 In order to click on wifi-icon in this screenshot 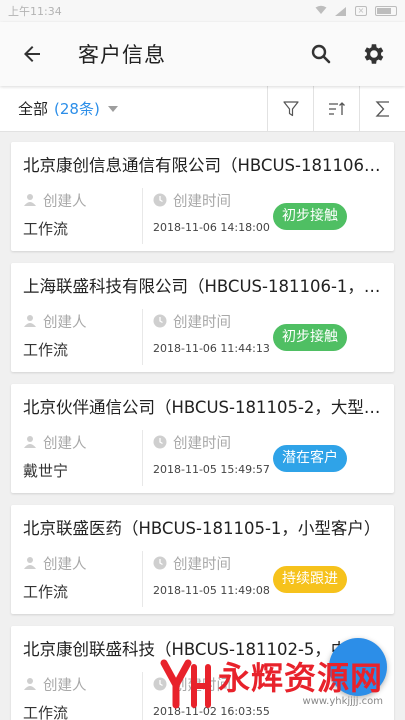, I will do `click(321, 11)`.